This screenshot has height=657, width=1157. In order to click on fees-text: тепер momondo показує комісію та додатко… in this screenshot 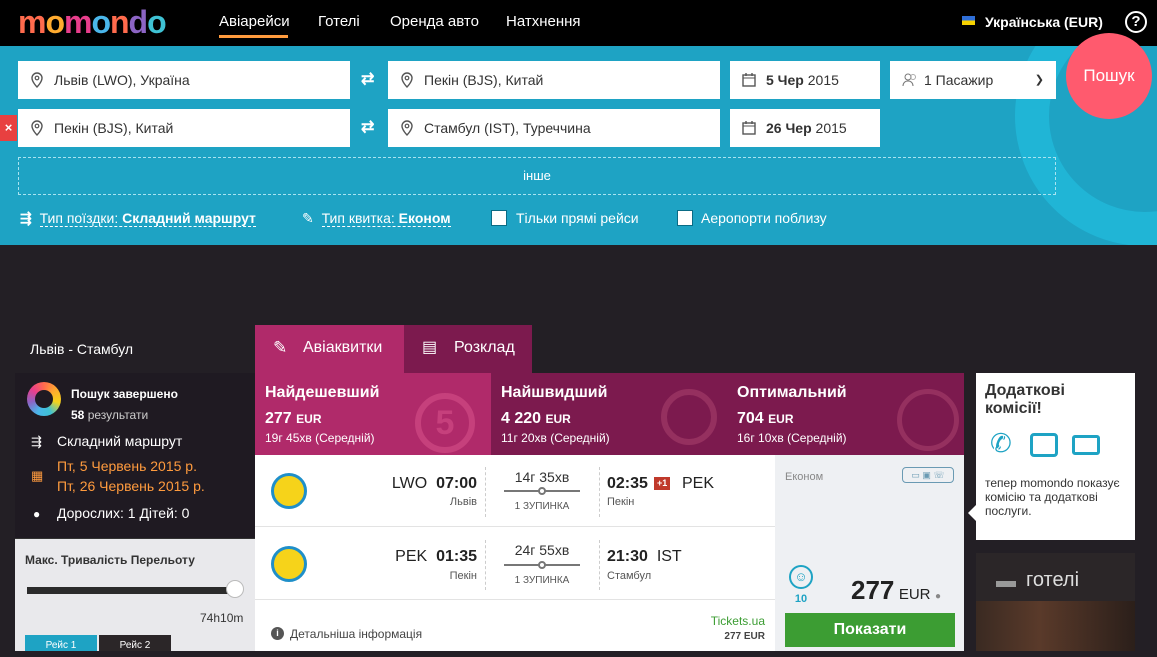, I will do `click(1052, 497)`.